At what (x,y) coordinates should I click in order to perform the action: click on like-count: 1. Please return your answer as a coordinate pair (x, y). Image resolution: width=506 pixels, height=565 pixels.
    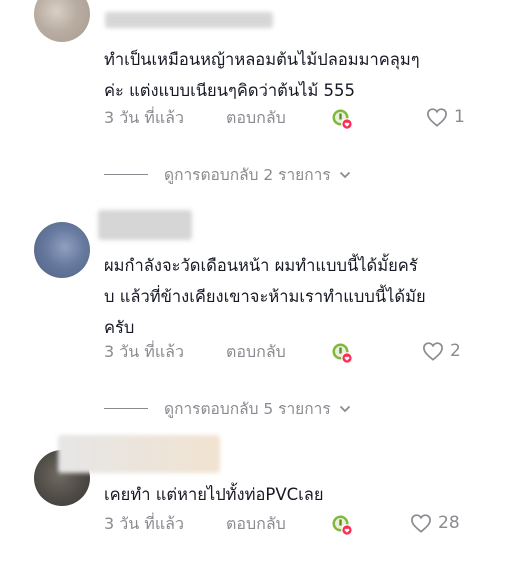
    Looking at the image, I should click on (459, 117).